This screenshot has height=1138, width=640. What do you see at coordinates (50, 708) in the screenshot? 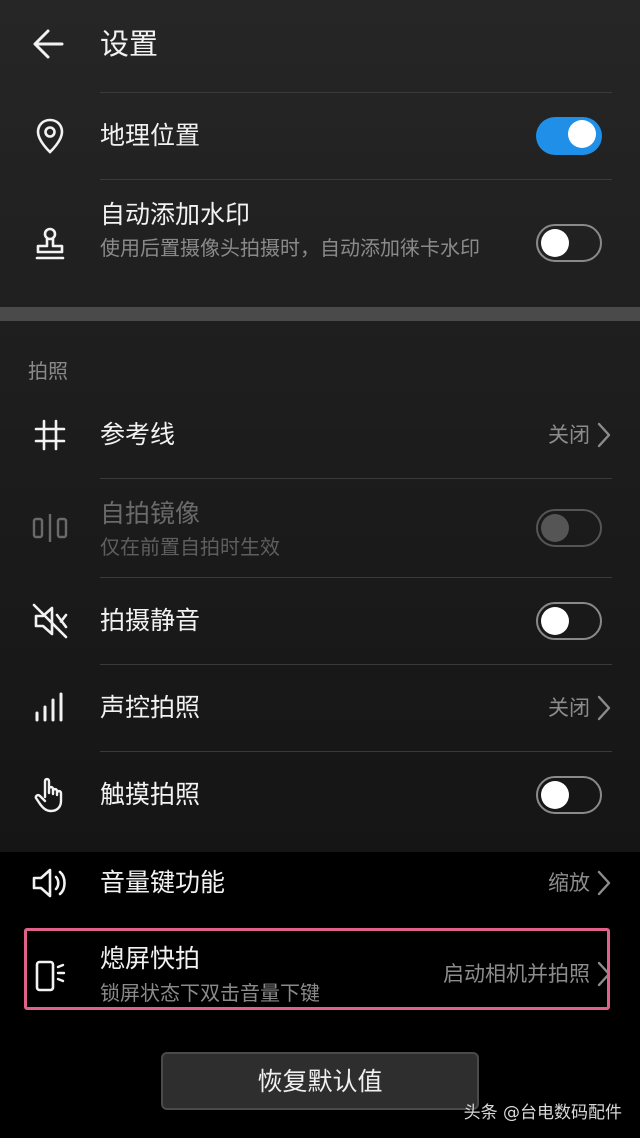
I see `signal-bars-icon` at bounding box center [50, 708].